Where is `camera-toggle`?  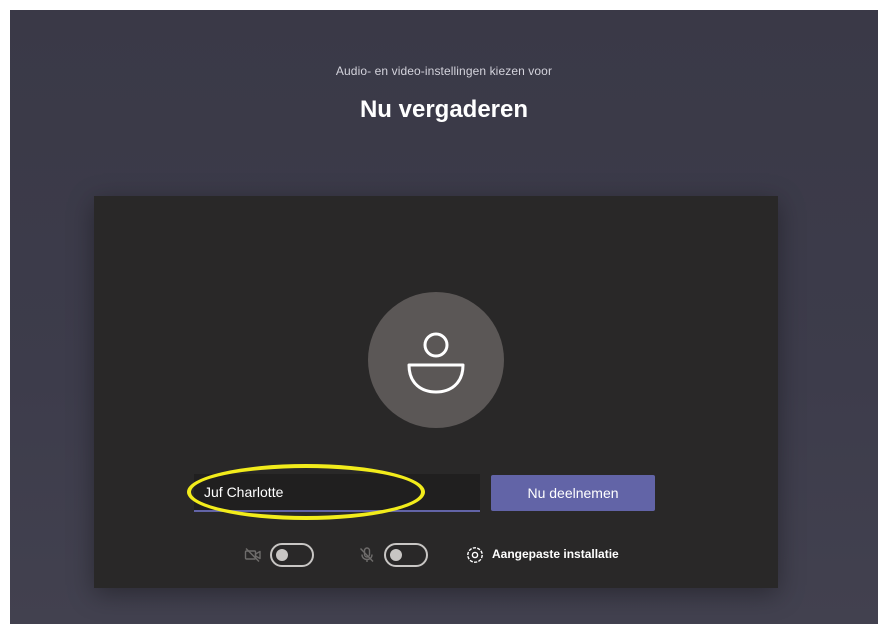 camera-toggle is located at coordinates (292, 555).